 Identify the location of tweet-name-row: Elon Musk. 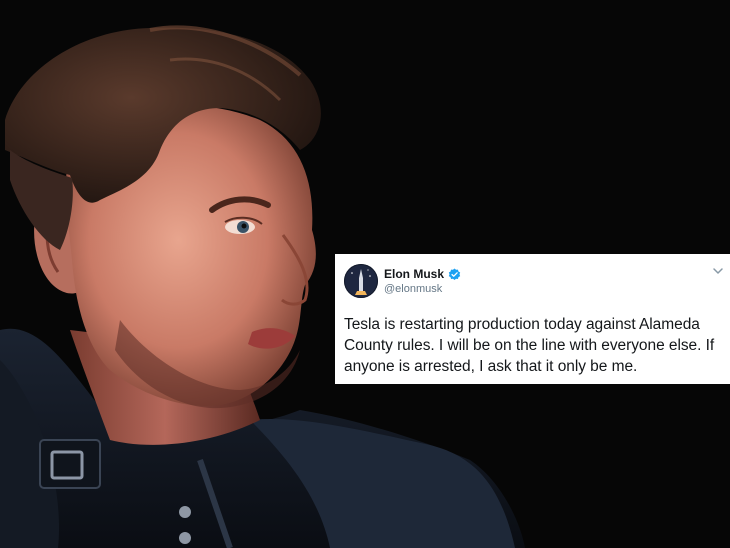
(422, 274).